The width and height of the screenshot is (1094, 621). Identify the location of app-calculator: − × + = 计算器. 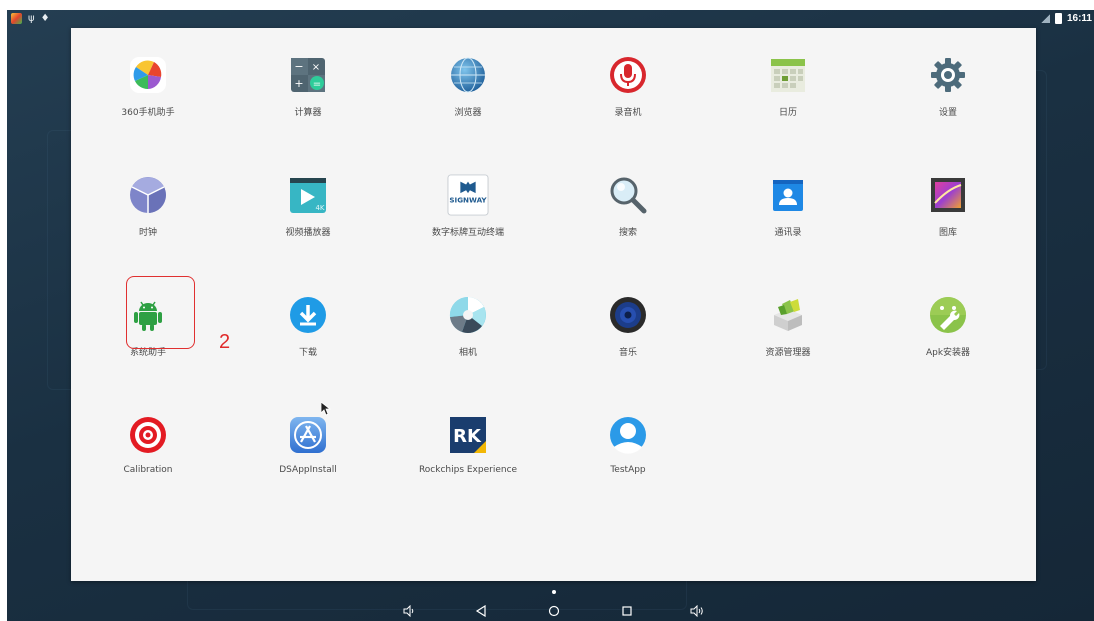
(308, 94).